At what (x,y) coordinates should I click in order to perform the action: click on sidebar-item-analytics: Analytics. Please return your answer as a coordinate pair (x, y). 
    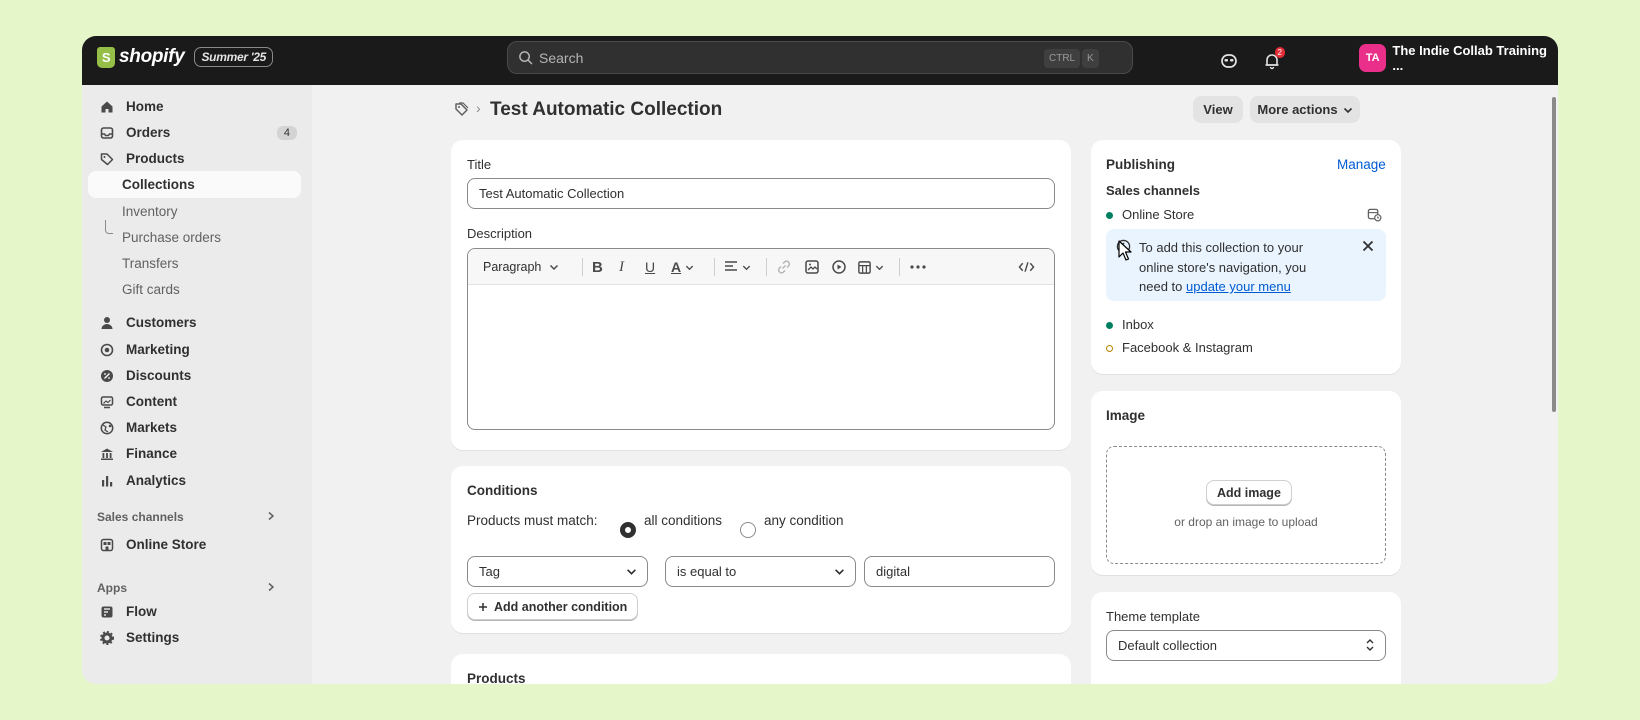
    Looking at the image, I should click on (194, 480).